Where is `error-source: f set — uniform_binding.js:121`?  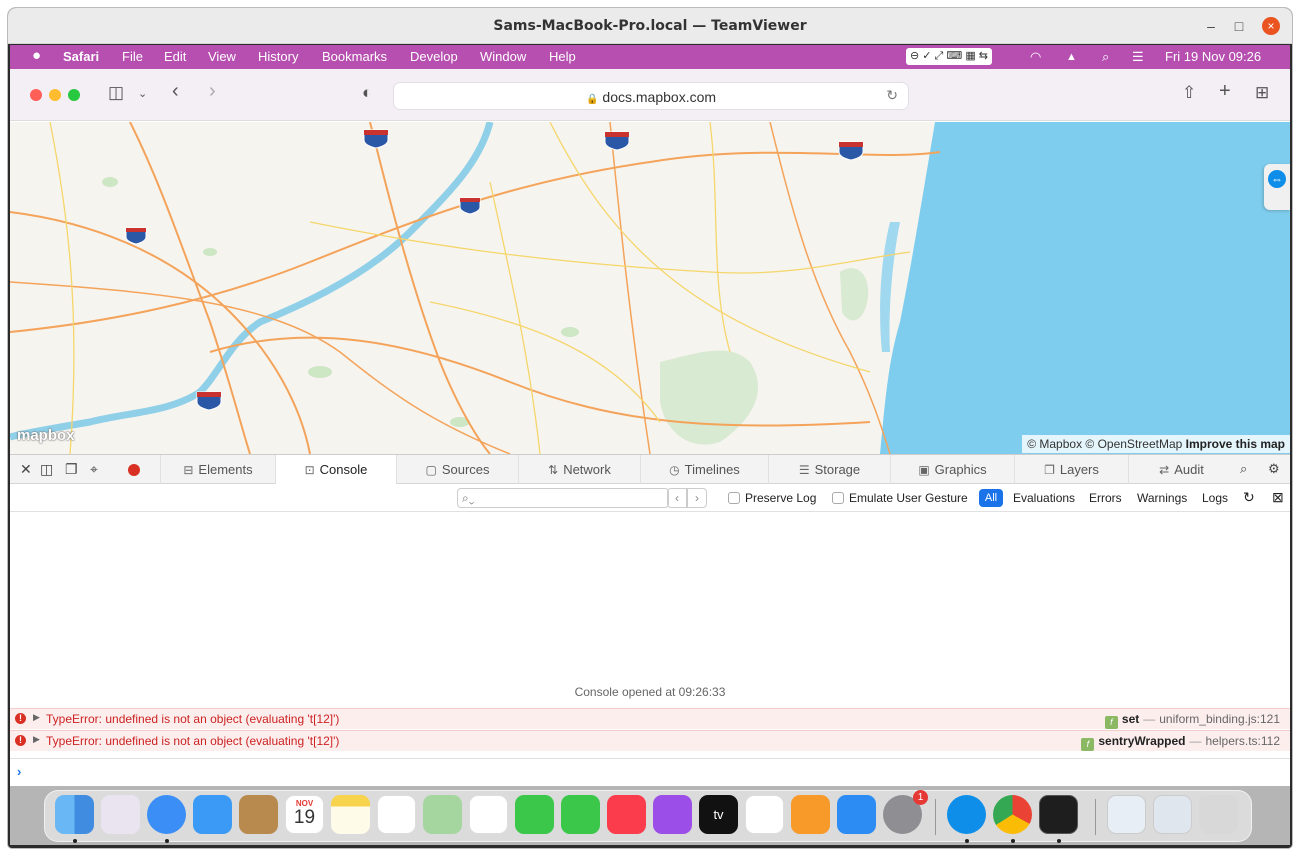
error-source: f set — uniform_binding.js:121 is located at coordinates (1192, 720).